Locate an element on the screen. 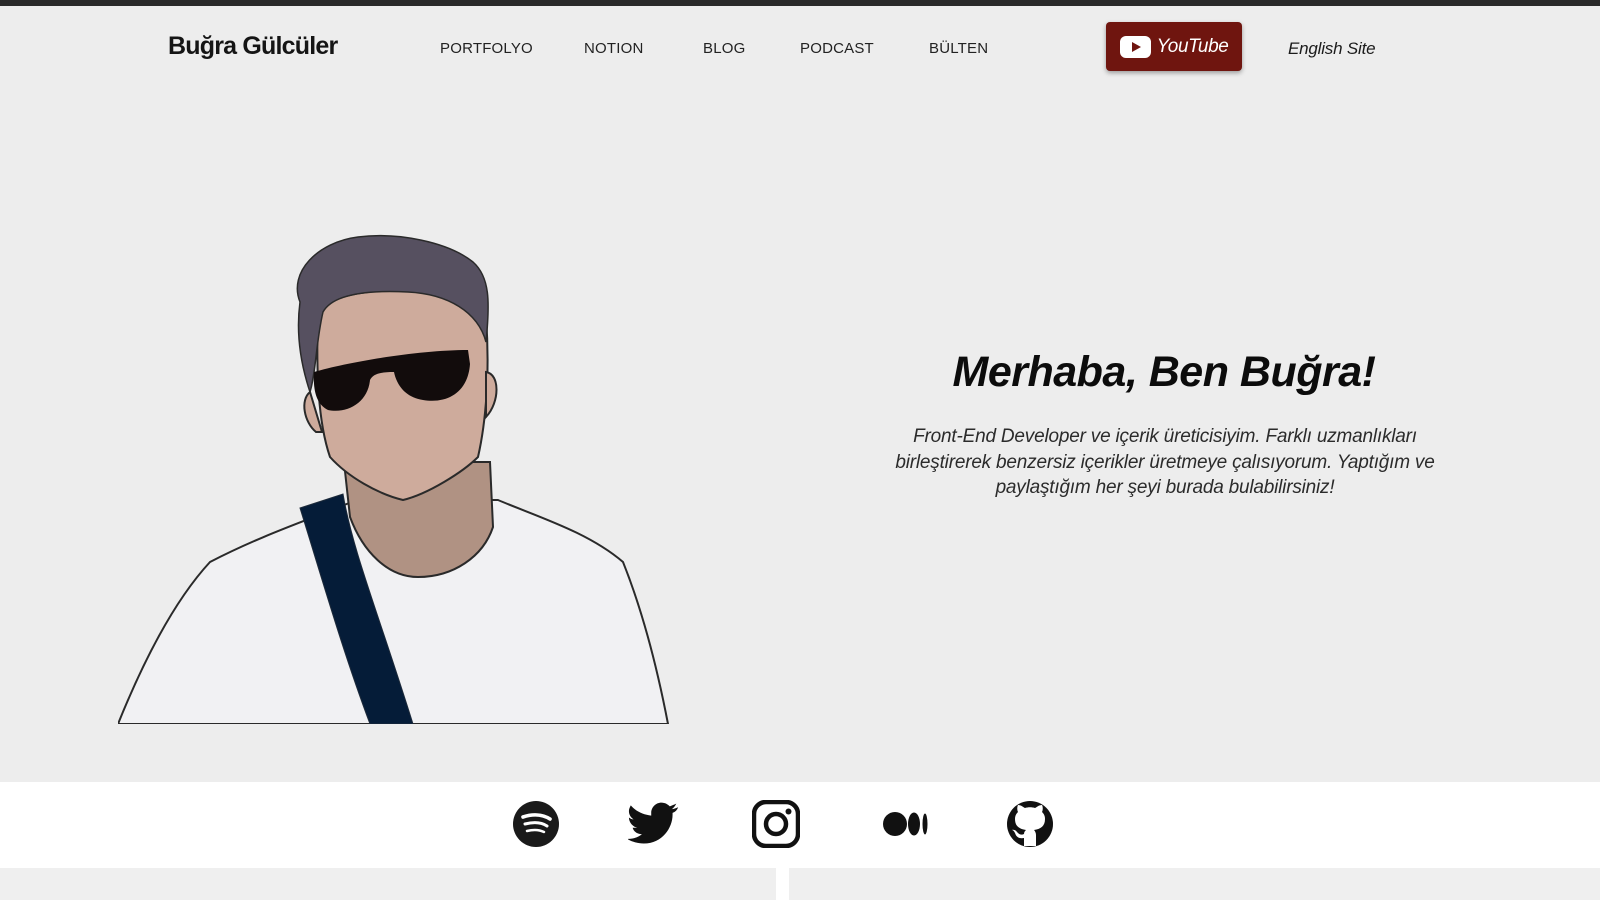  twitter-icon is located at coordinates (654, 824).